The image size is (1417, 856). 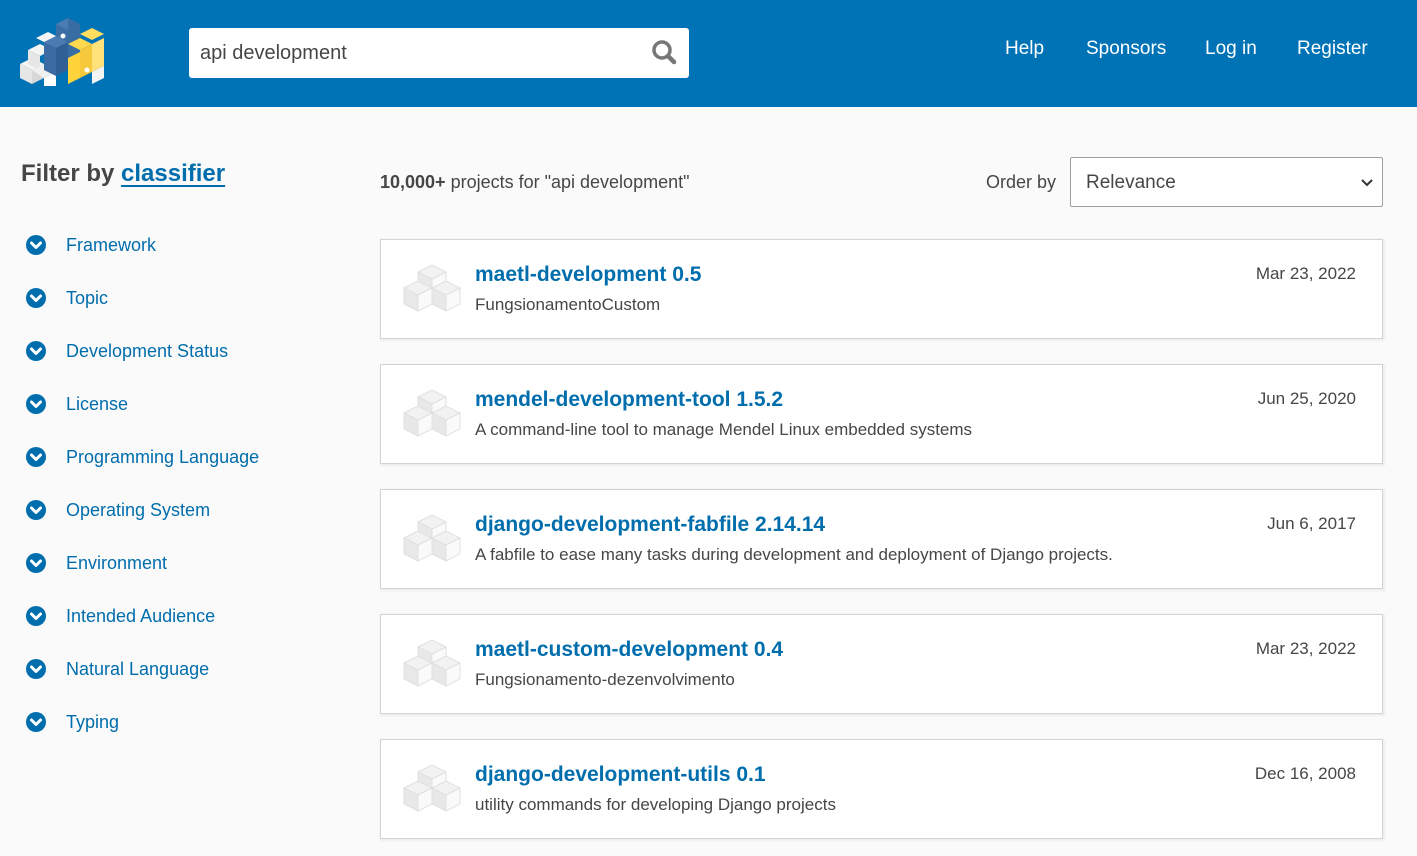 What do you see at coordinates (567, 182) in the screenshot?
I see `results-count-text: projects for "api development"` at bounding box center [567, 182].